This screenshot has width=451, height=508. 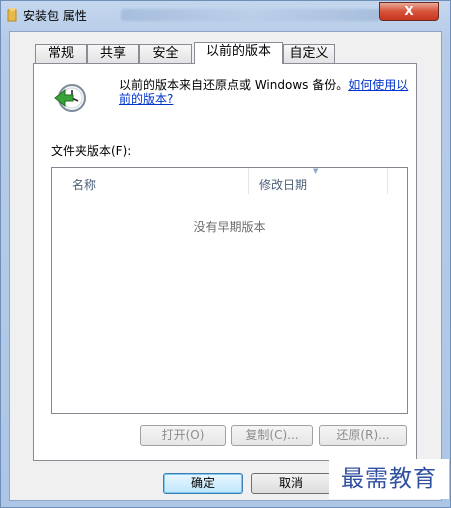 What do you see at coordinates (113, 53) in the screenshot?
I see `tab-sharing: 共享` at bounding box center [113, 53].